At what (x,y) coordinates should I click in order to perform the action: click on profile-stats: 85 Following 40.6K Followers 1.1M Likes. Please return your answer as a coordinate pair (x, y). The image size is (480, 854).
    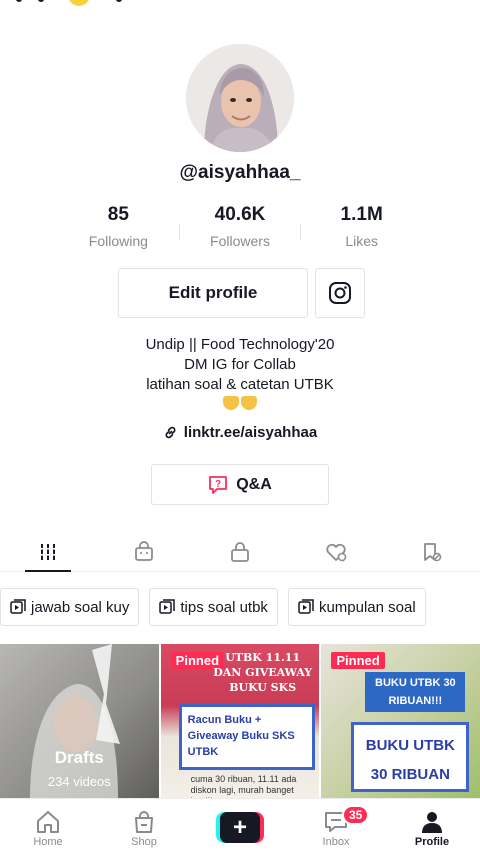
    Looking at the image, I should click on (240, 229).